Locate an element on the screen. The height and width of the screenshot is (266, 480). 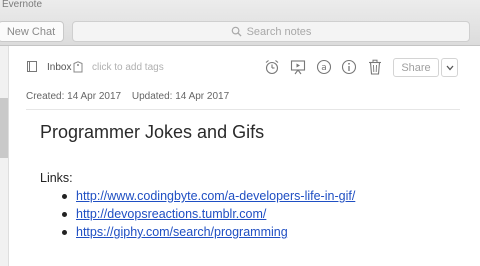
search-placeholder: Search notes is located at coordinates (279, 31).